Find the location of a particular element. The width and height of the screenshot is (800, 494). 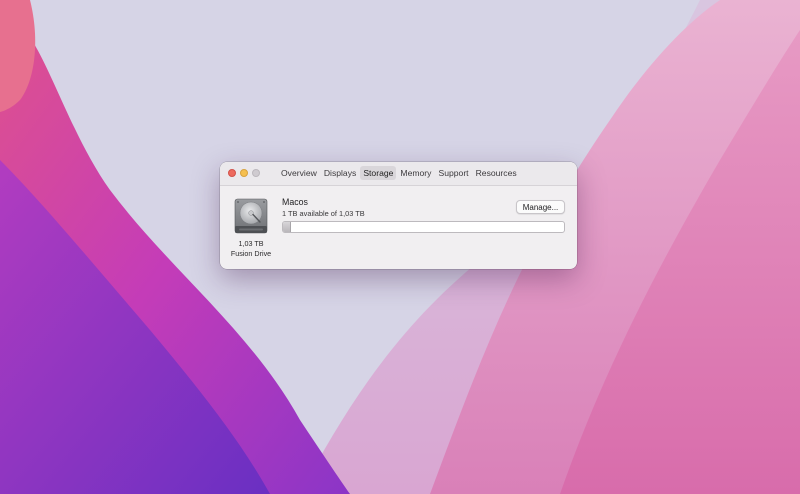

disk-capacity: 1,03 TB is located at coordinates (251, 243).